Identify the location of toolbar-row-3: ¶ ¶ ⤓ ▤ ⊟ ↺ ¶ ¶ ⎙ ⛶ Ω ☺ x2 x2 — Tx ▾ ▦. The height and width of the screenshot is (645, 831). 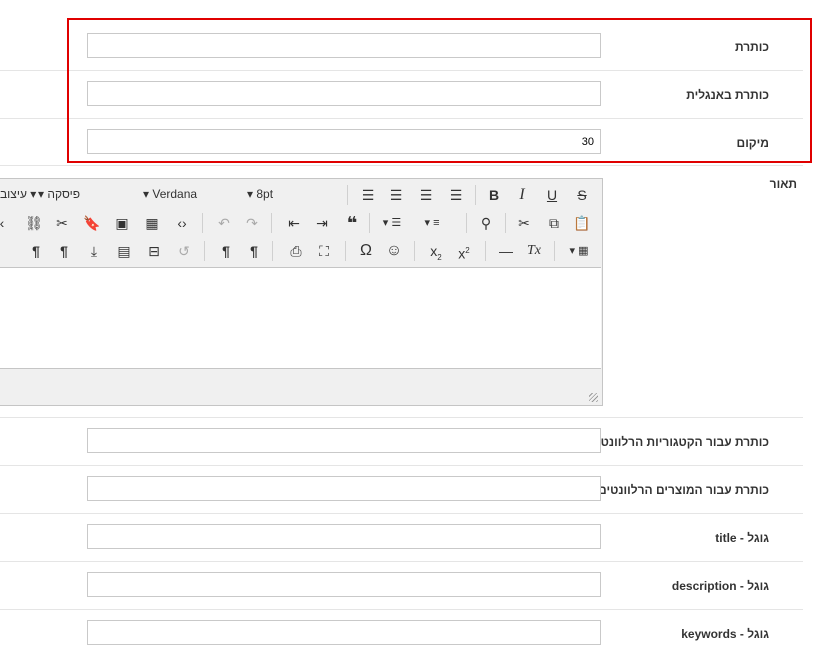
(301, 251).